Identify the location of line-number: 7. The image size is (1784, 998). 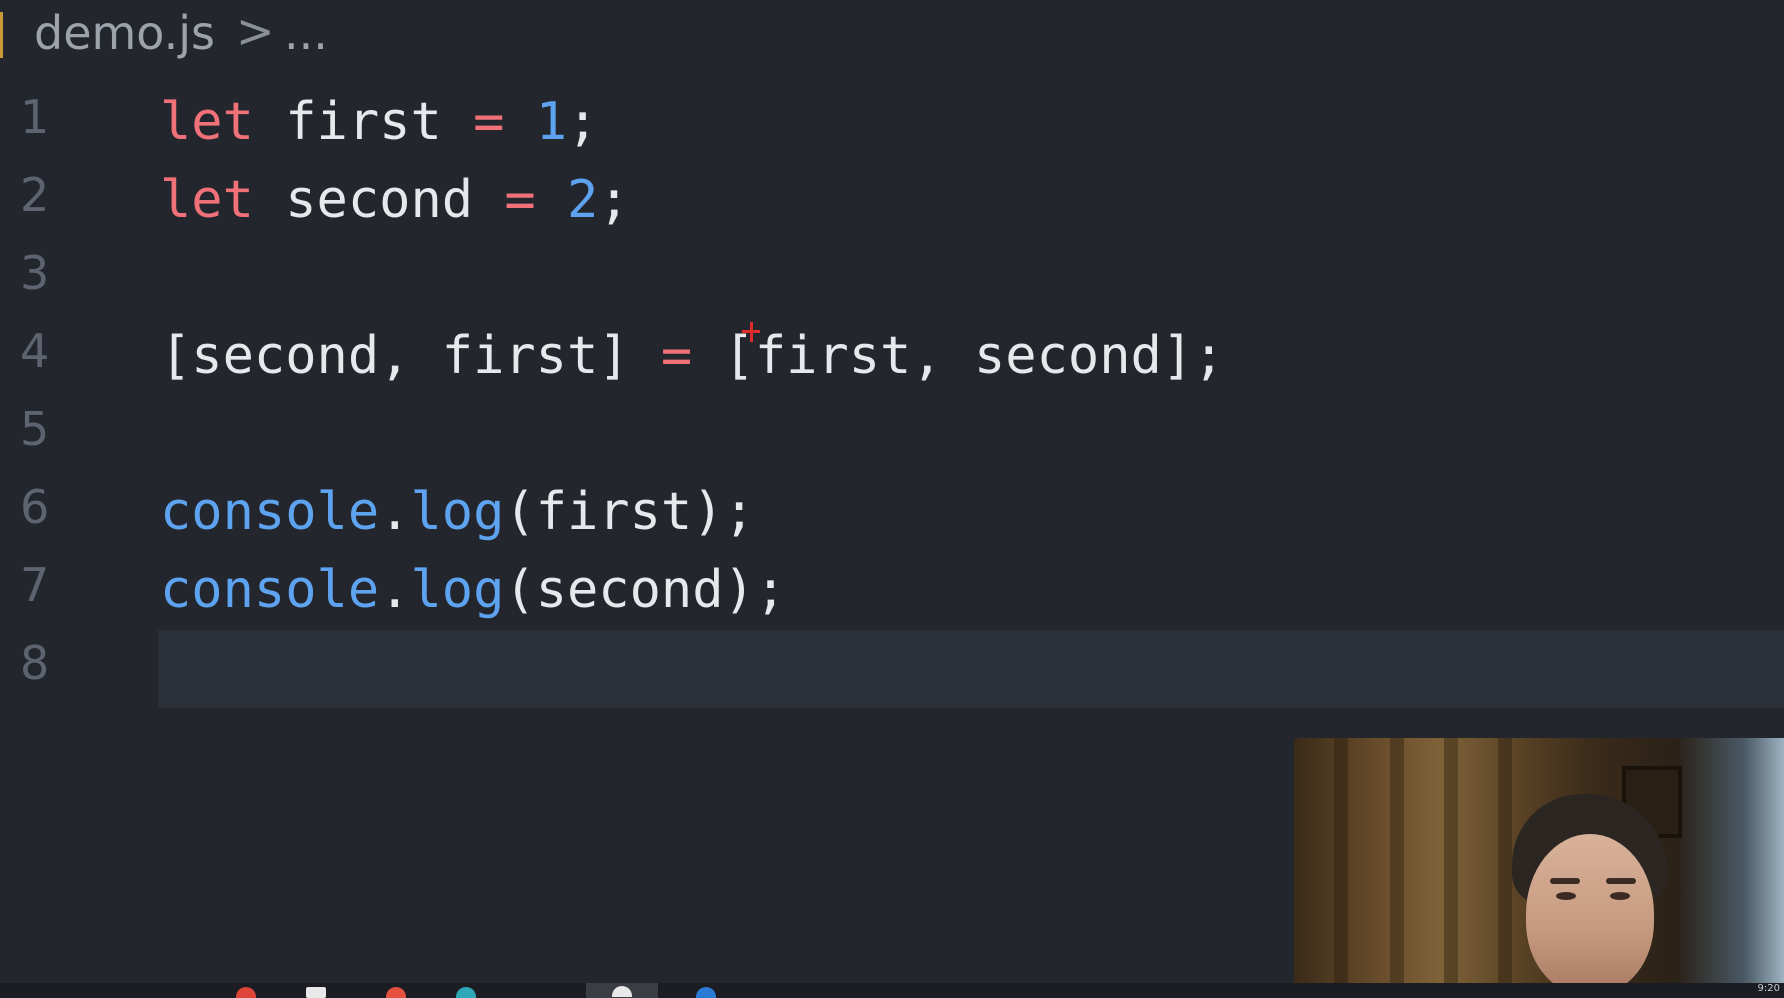
(35, 585).